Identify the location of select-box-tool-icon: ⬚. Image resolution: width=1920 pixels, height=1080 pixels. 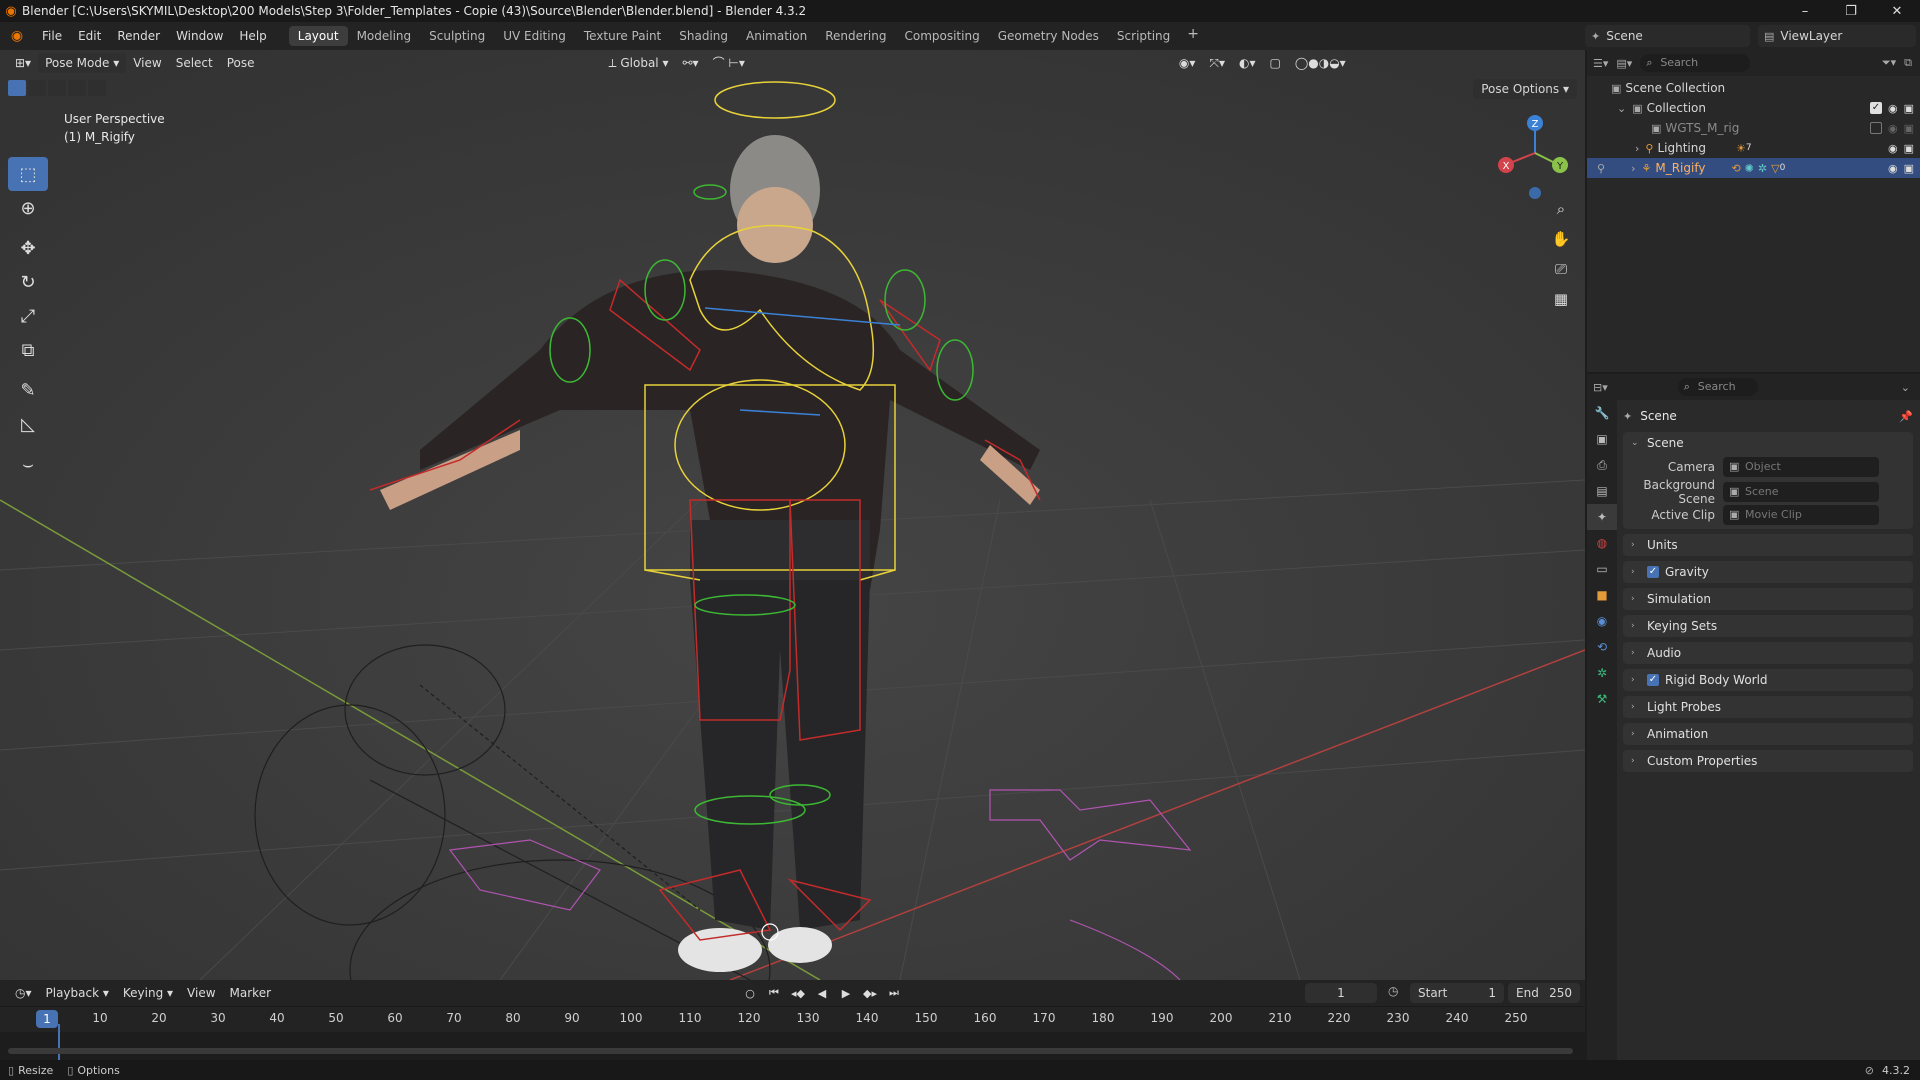
(28, 174).